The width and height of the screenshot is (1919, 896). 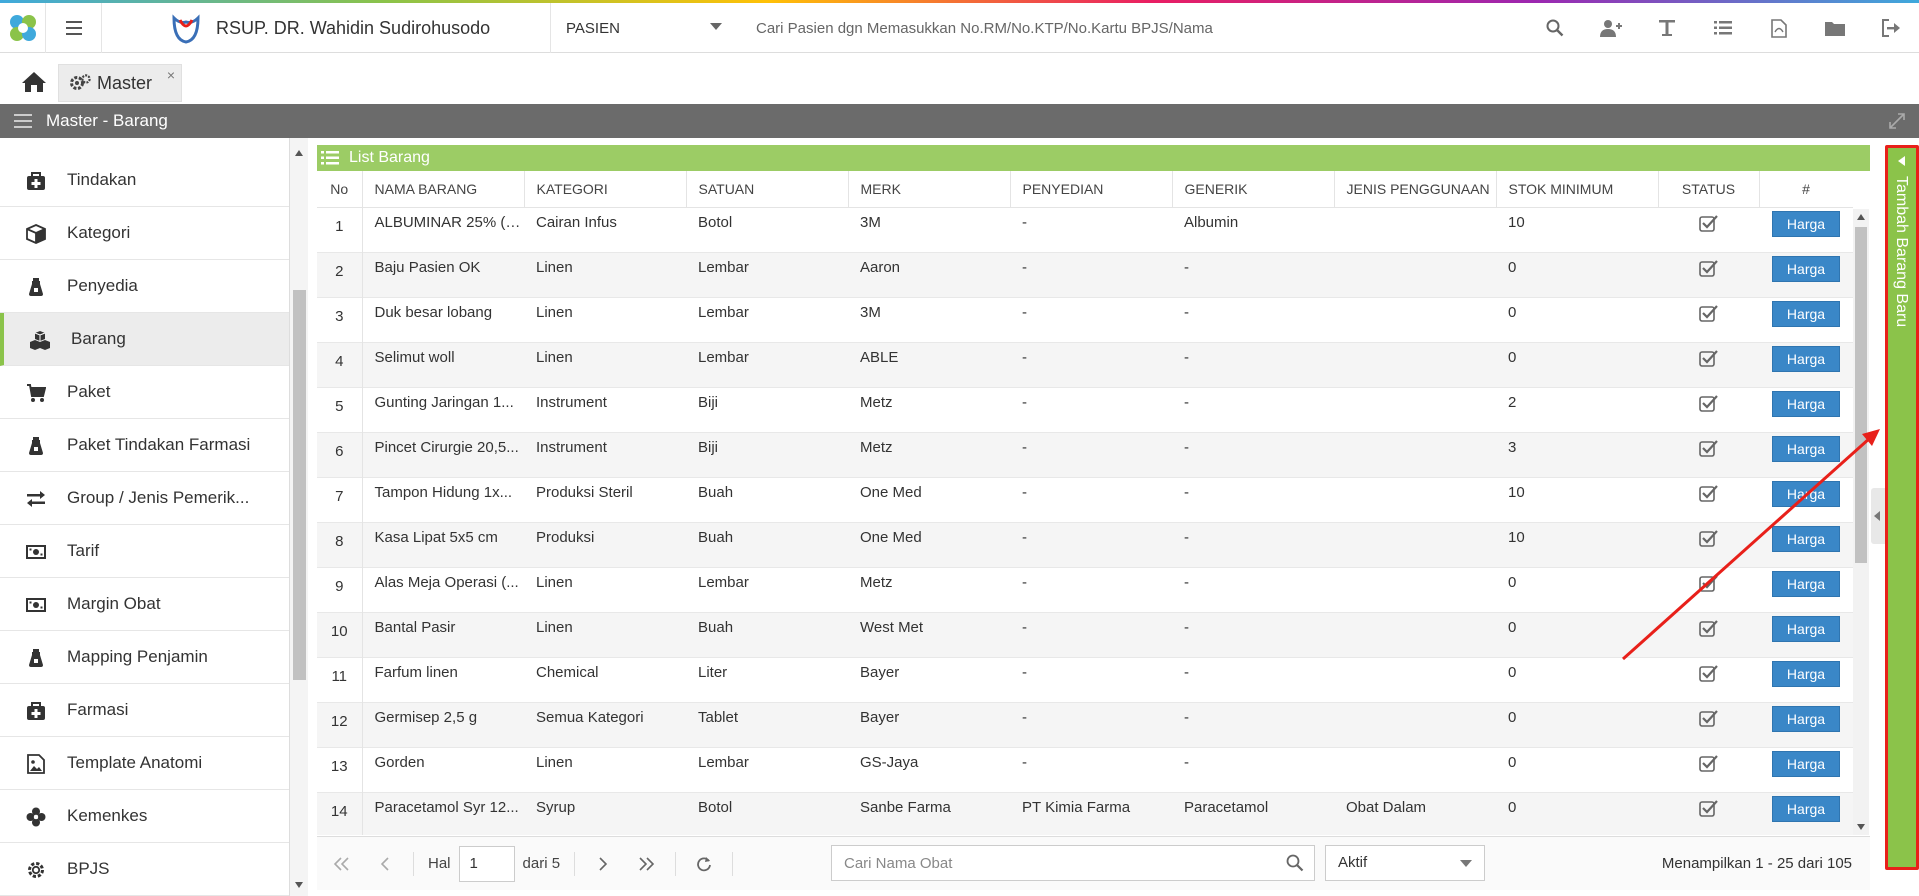 What do you see at coordinates (1085, 769) in the screenshot?
I see `table-row: 13 Gorden Linen Lembar GS-Jaya - - 0 Harga` at bounding box center [1085, 769].